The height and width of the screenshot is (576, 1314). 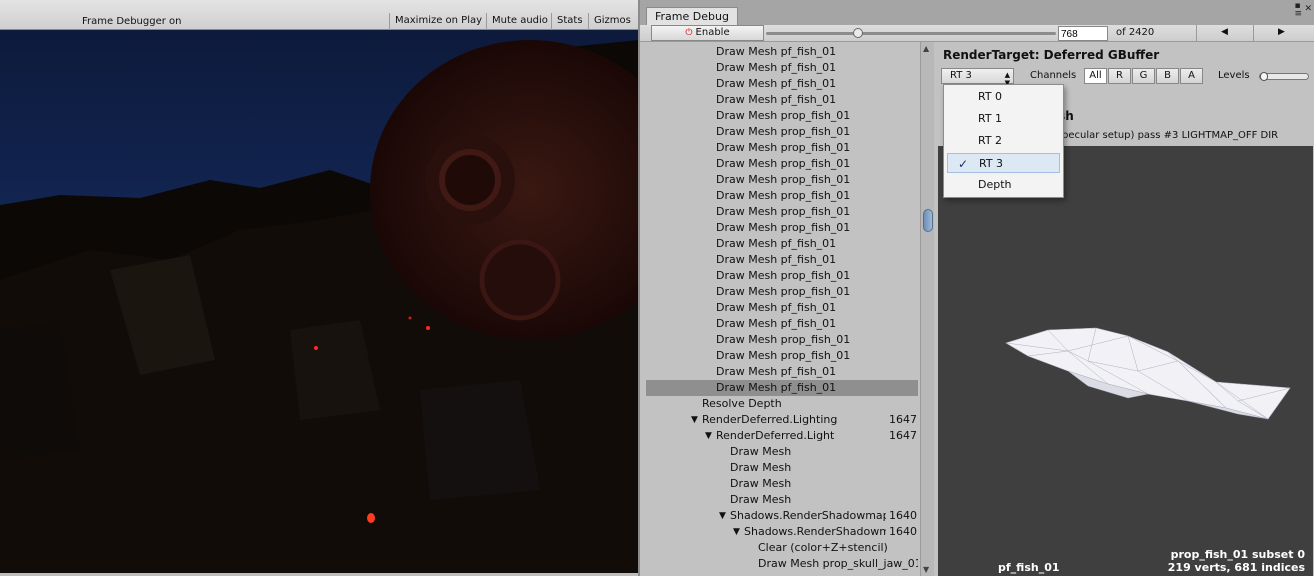 What do you see at coordinates (782, 420) in the screenshot?
I see `tree-row: ▼ RenderDeferred.Lighting 1647` at bounding box center [782, 420].